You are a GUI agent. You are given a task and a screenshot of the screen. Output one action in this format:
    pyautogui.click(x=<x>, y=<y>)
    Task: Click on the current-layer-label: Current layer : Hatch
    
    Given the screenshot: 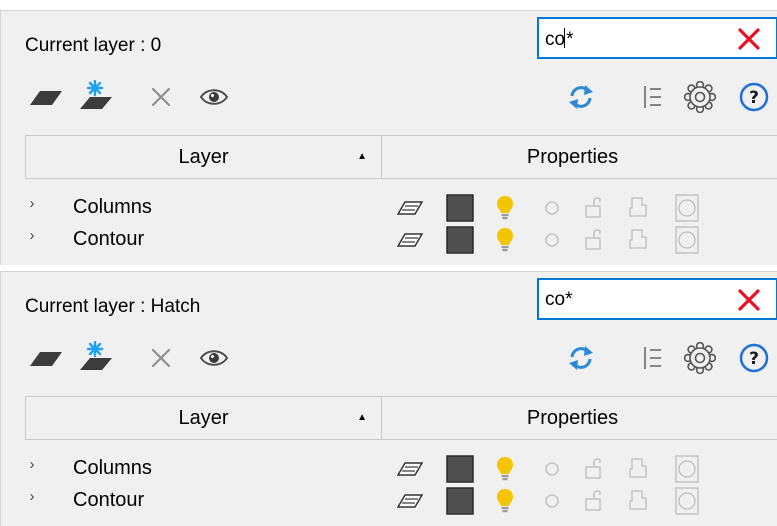 What is the action you would take?
    pyautogui.click(x=113, y=306)
    